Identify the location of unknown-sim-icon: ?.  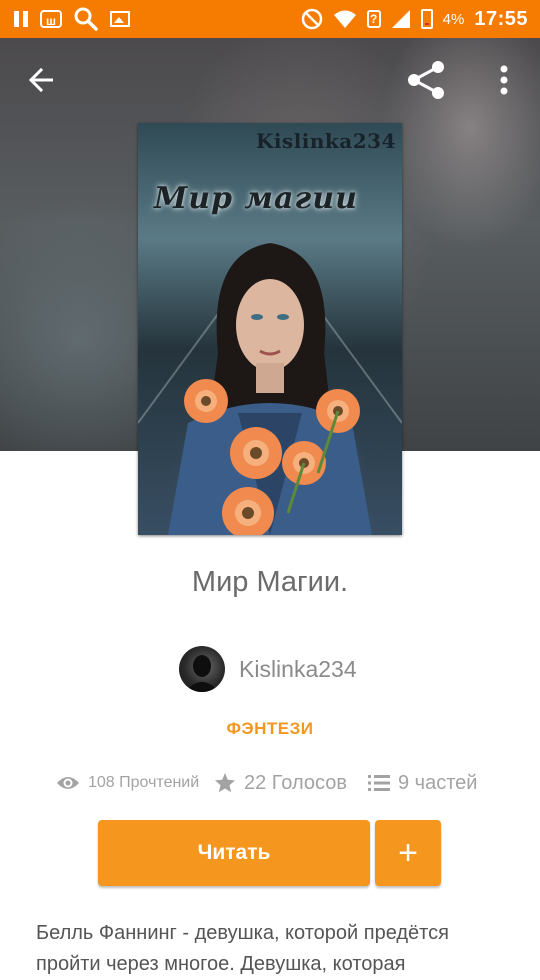
(373, 19).